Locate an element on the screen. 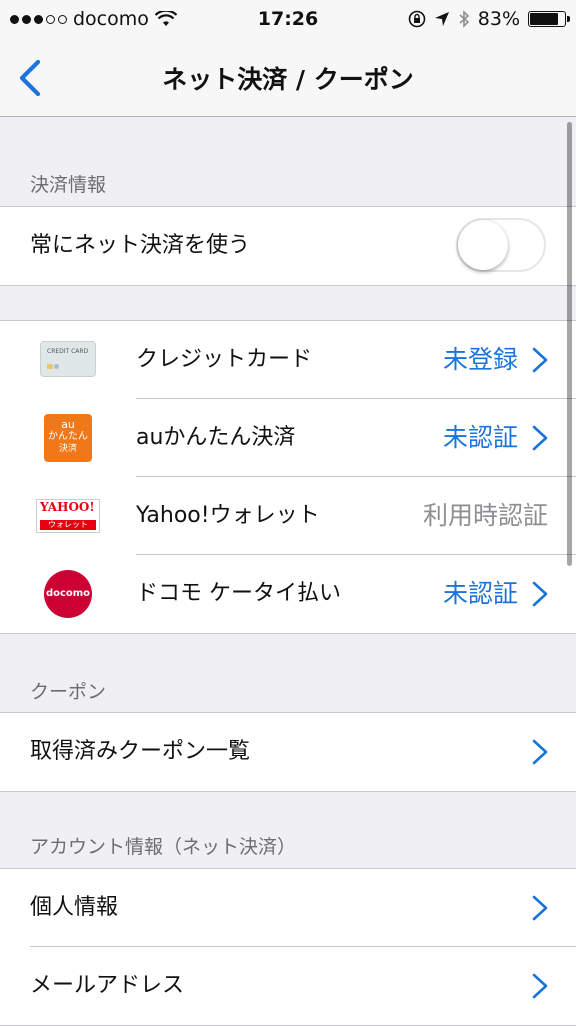 The image size is (576, 1026). scrollbar is located at coordinates (569, 344).